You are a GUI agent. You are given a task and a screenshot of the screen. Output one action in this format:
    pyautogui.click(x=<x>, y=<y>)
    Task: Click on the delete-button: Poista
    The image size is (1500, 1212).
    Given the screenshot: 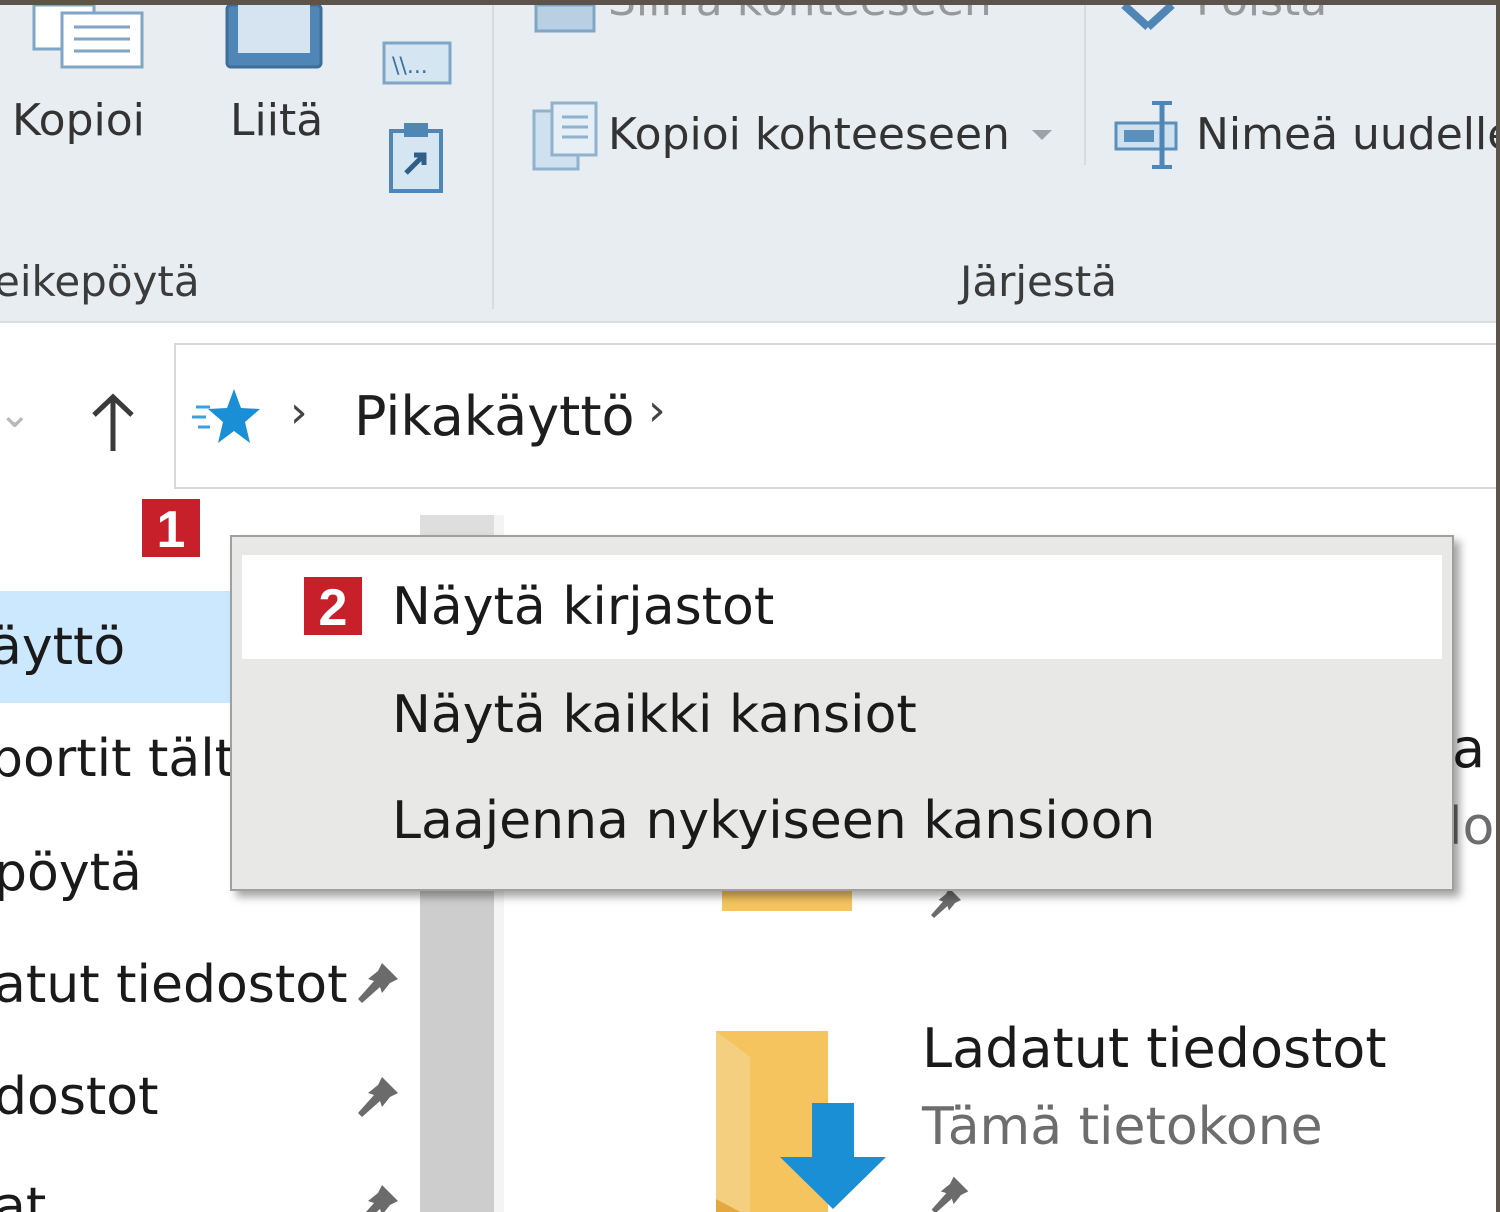 What is the action you would take?
    pyautogui.click(x=1261, y=15)
    